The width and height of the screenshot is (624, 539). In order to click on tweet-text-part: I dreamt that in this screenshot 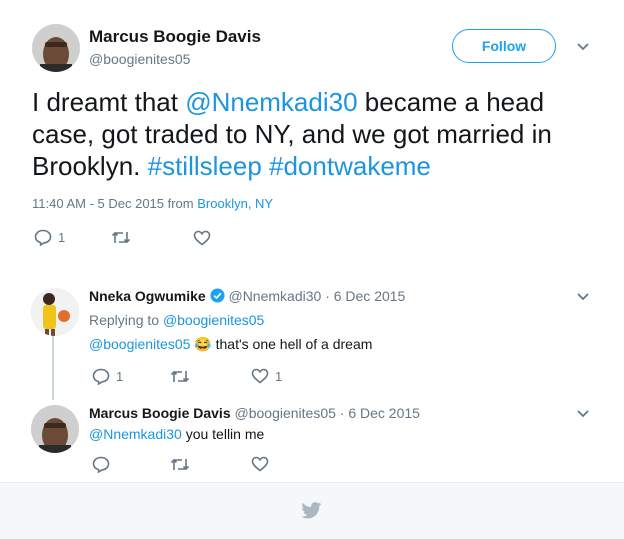, I will do `click(109, 102)`.